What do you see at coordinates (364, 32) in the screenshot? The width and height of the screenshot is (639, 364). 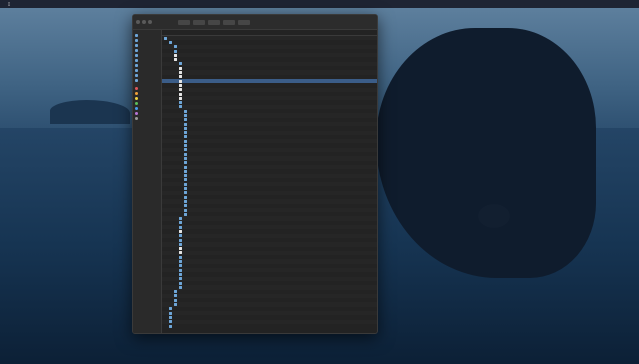 I see `column-kind` at bounding box center [364, 32].